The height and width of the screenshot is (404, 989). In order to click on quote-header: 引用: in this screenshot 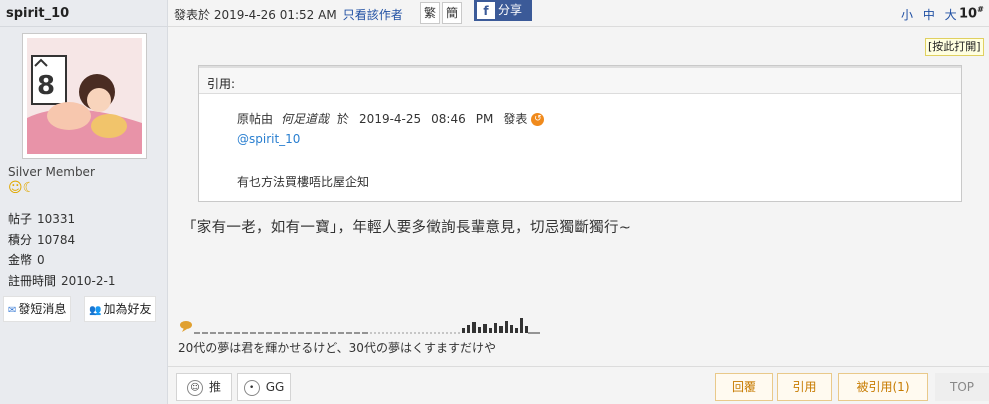, I will do `click(580, 80)`.